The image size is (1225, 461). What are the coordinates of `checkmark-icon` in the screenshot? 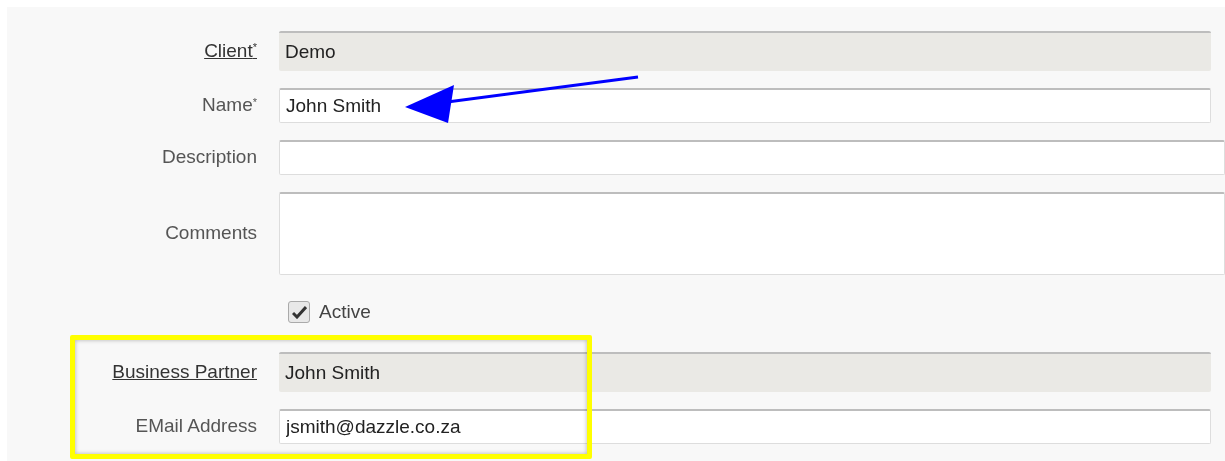 It's located at (299, 312).